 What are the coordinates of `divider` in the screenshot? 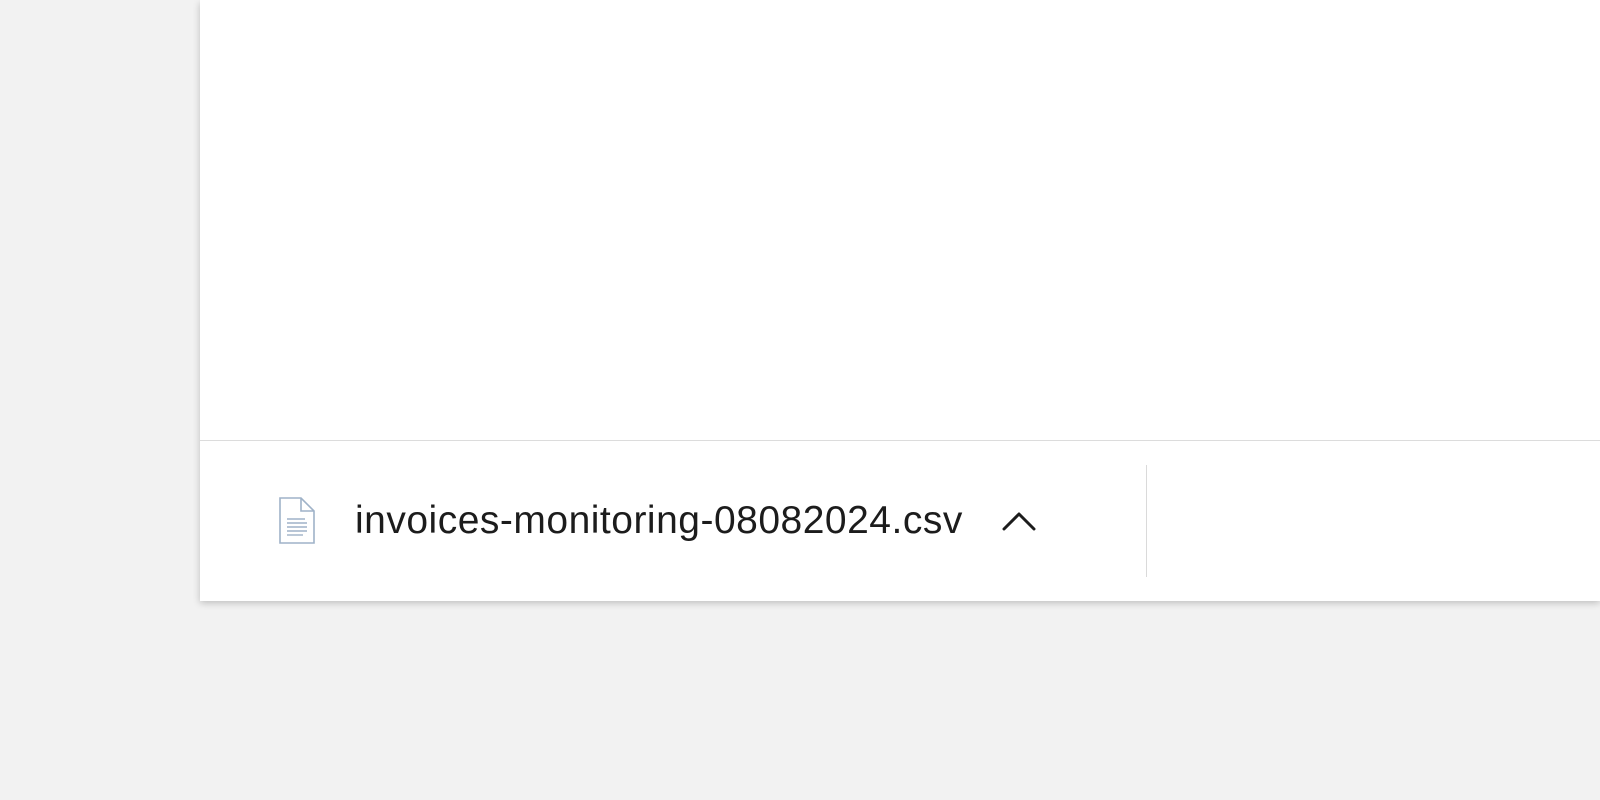 It's located at (1146, 521).